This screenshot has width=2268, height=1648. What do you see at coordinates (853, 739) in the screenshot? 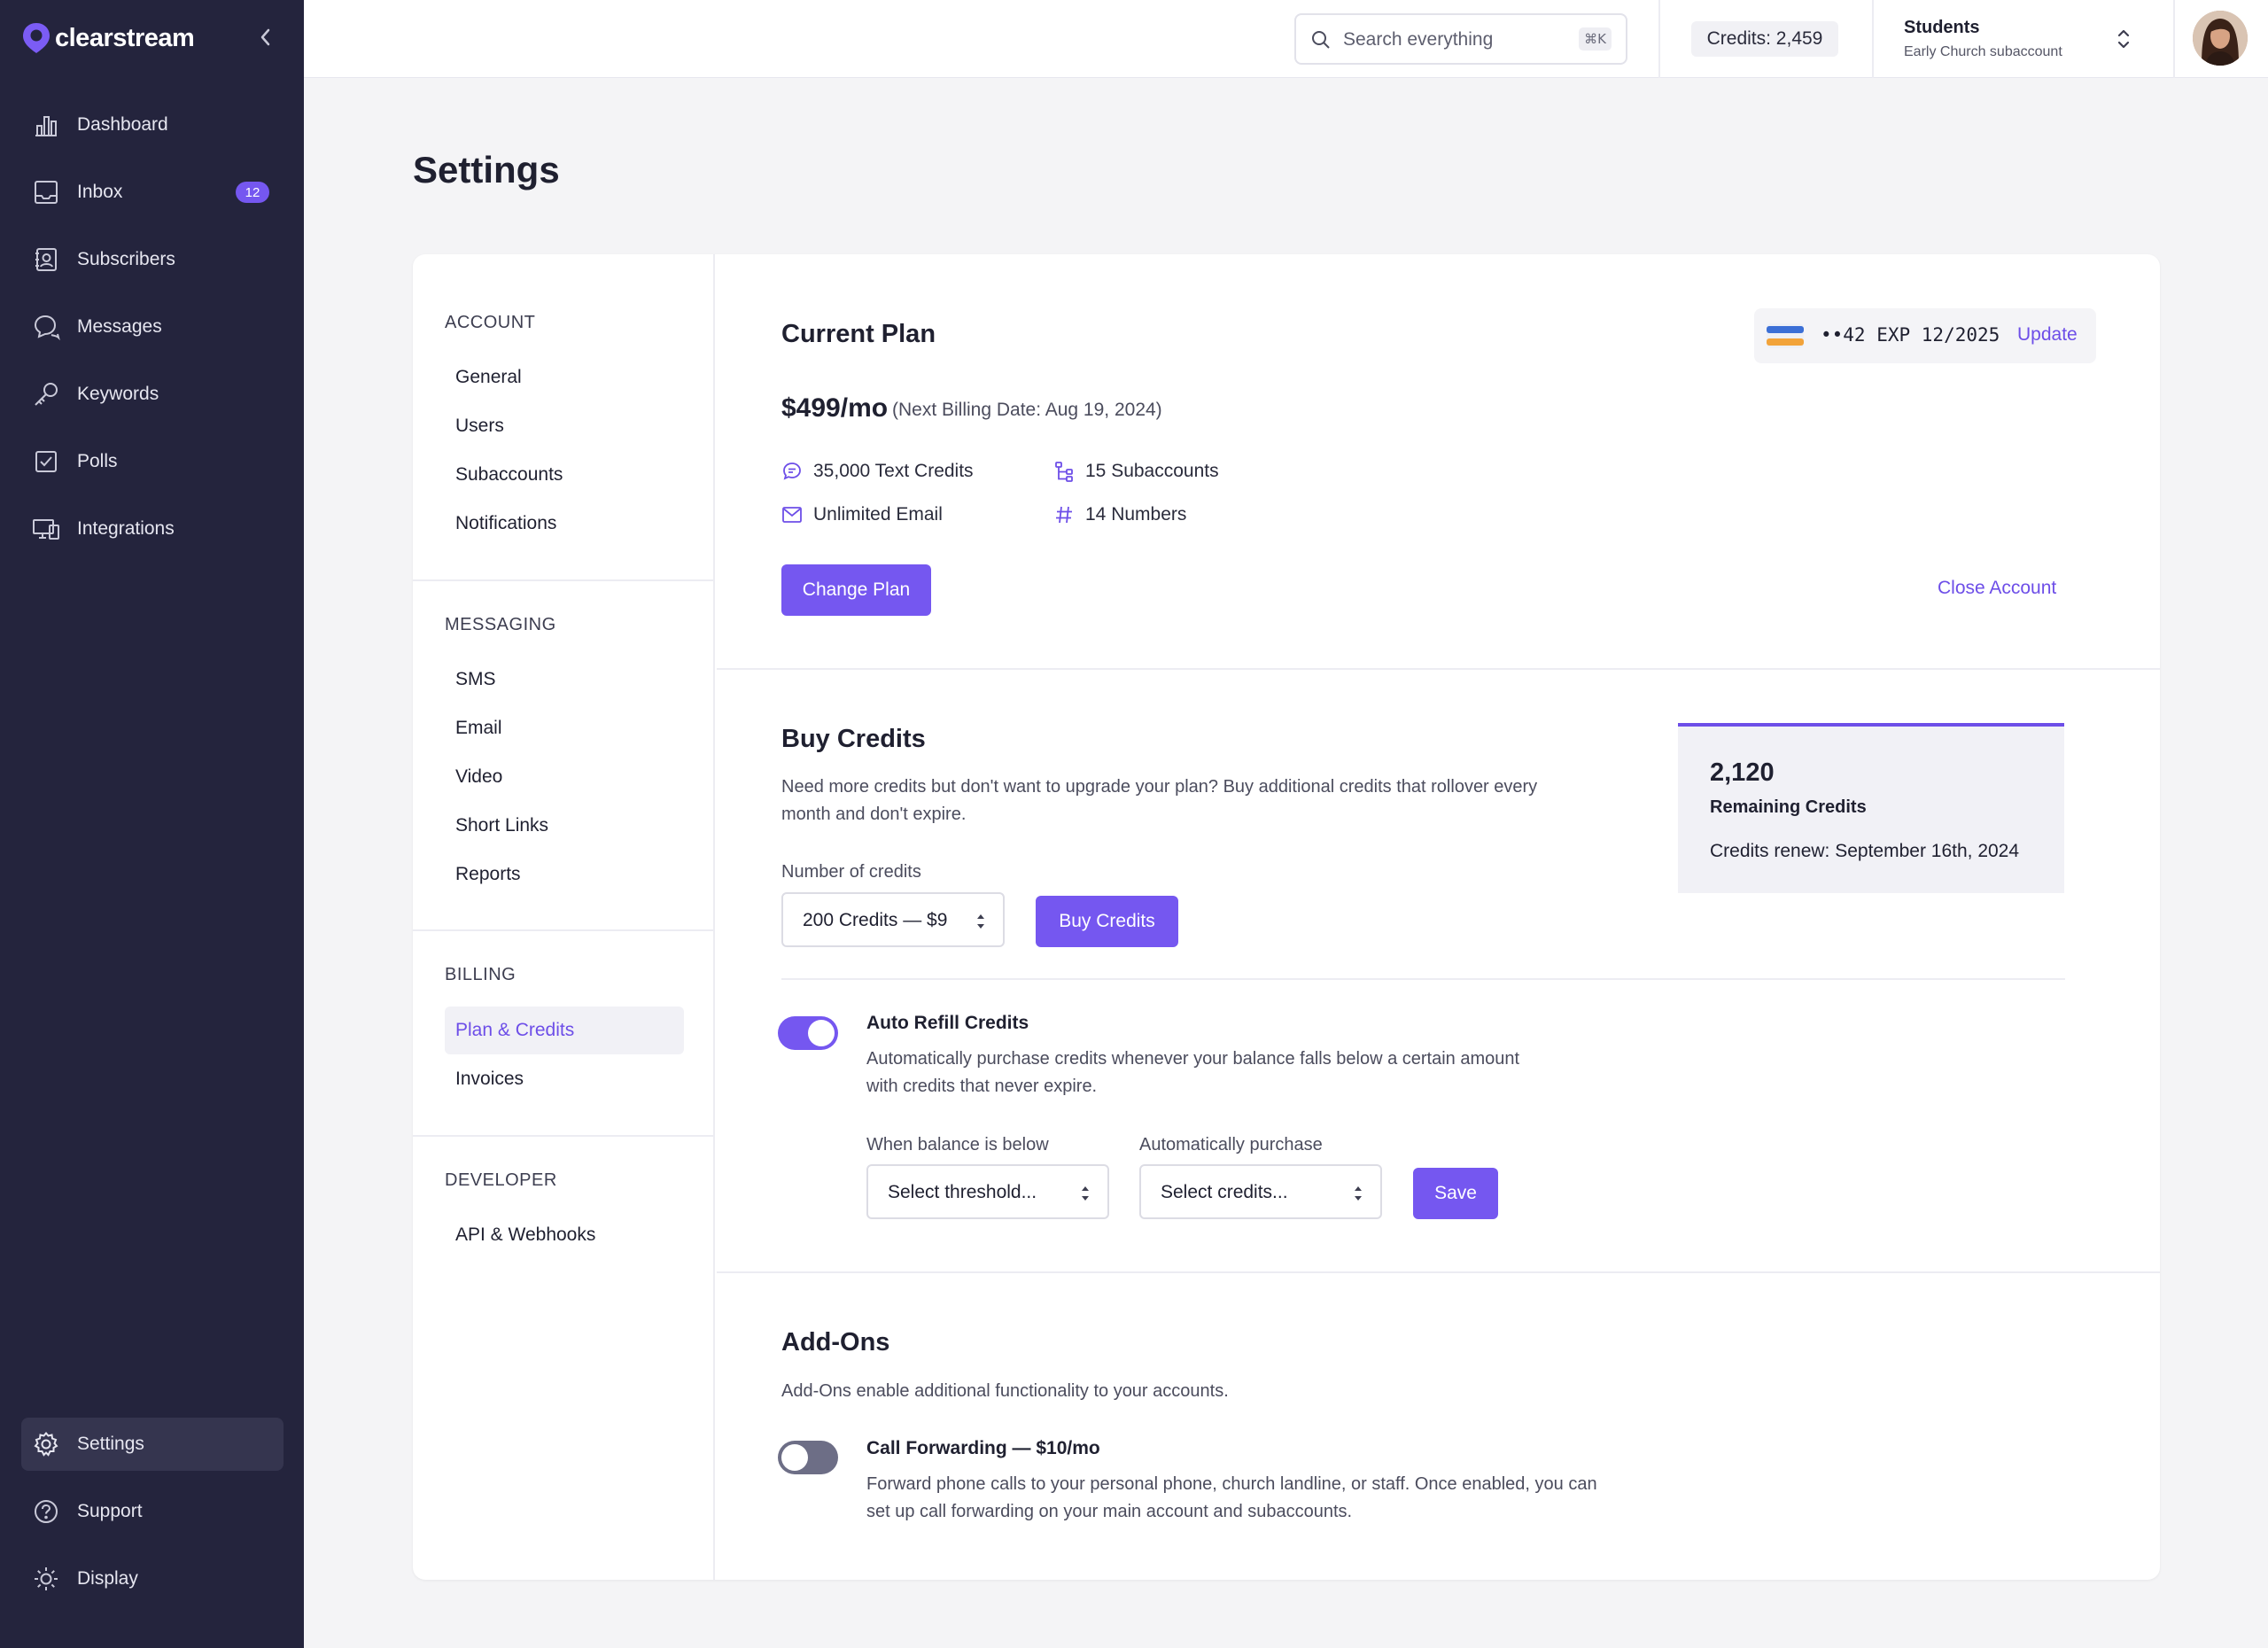
I see `buy-credits-title: Buy Credits` at bounding box center [853, 739].